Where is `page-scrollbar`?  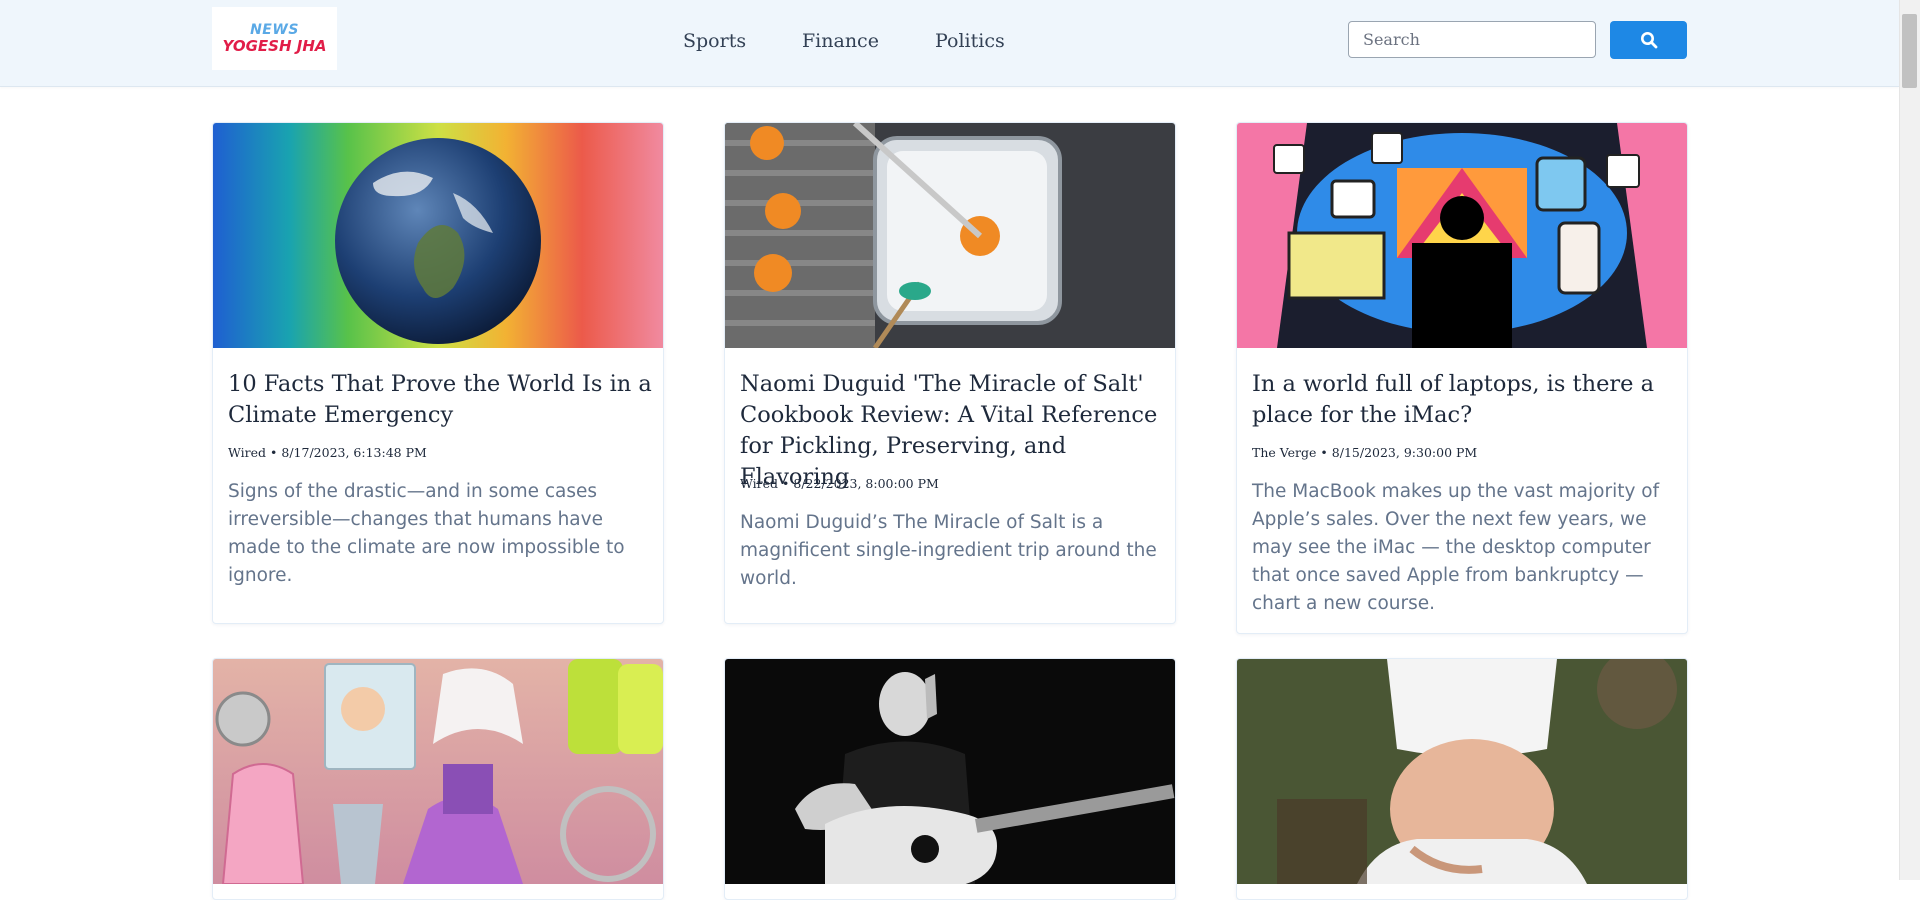
page-scrollbar is located at coordinates (1909, 440).